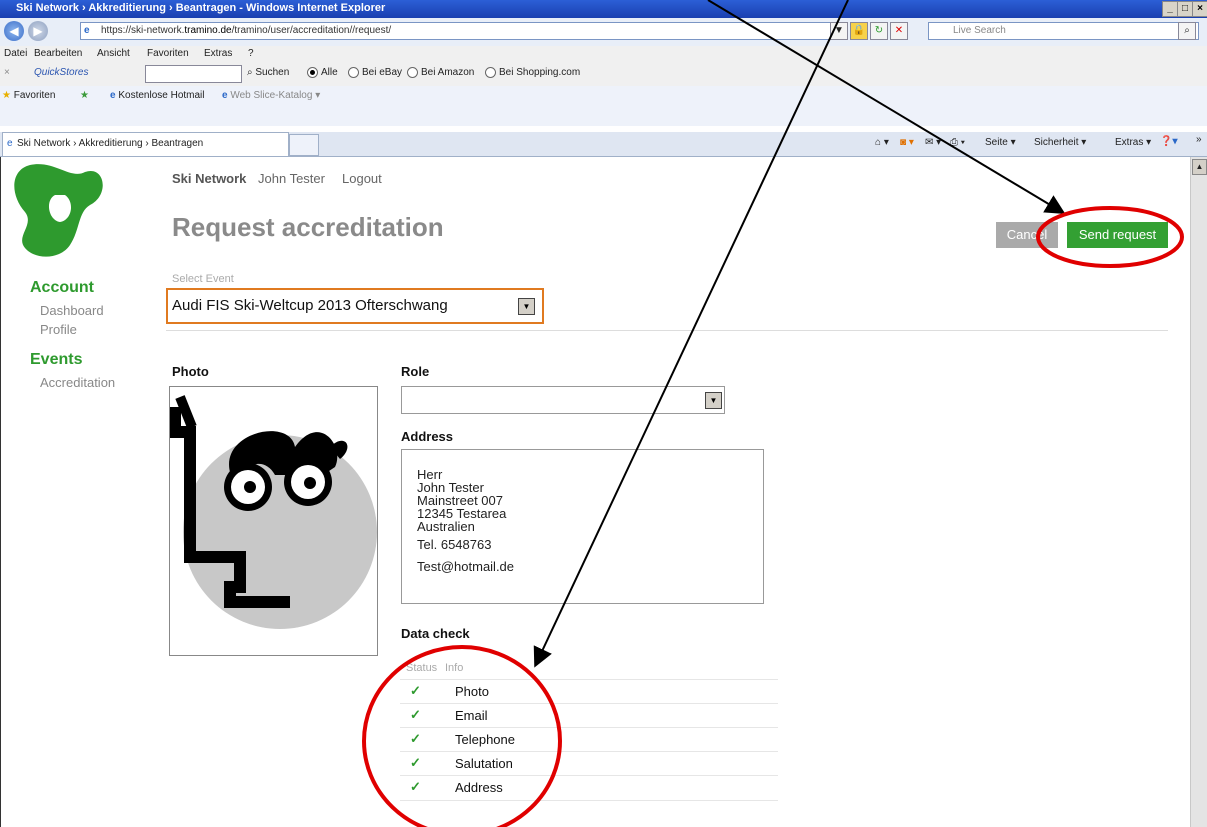 The height and width of the screenshot is (827, 1207). What do you see at coordinates (268, 72) in the screenshot?
I see `suchen-button: ⌕ Suchen` at bounding box center [268, 72].